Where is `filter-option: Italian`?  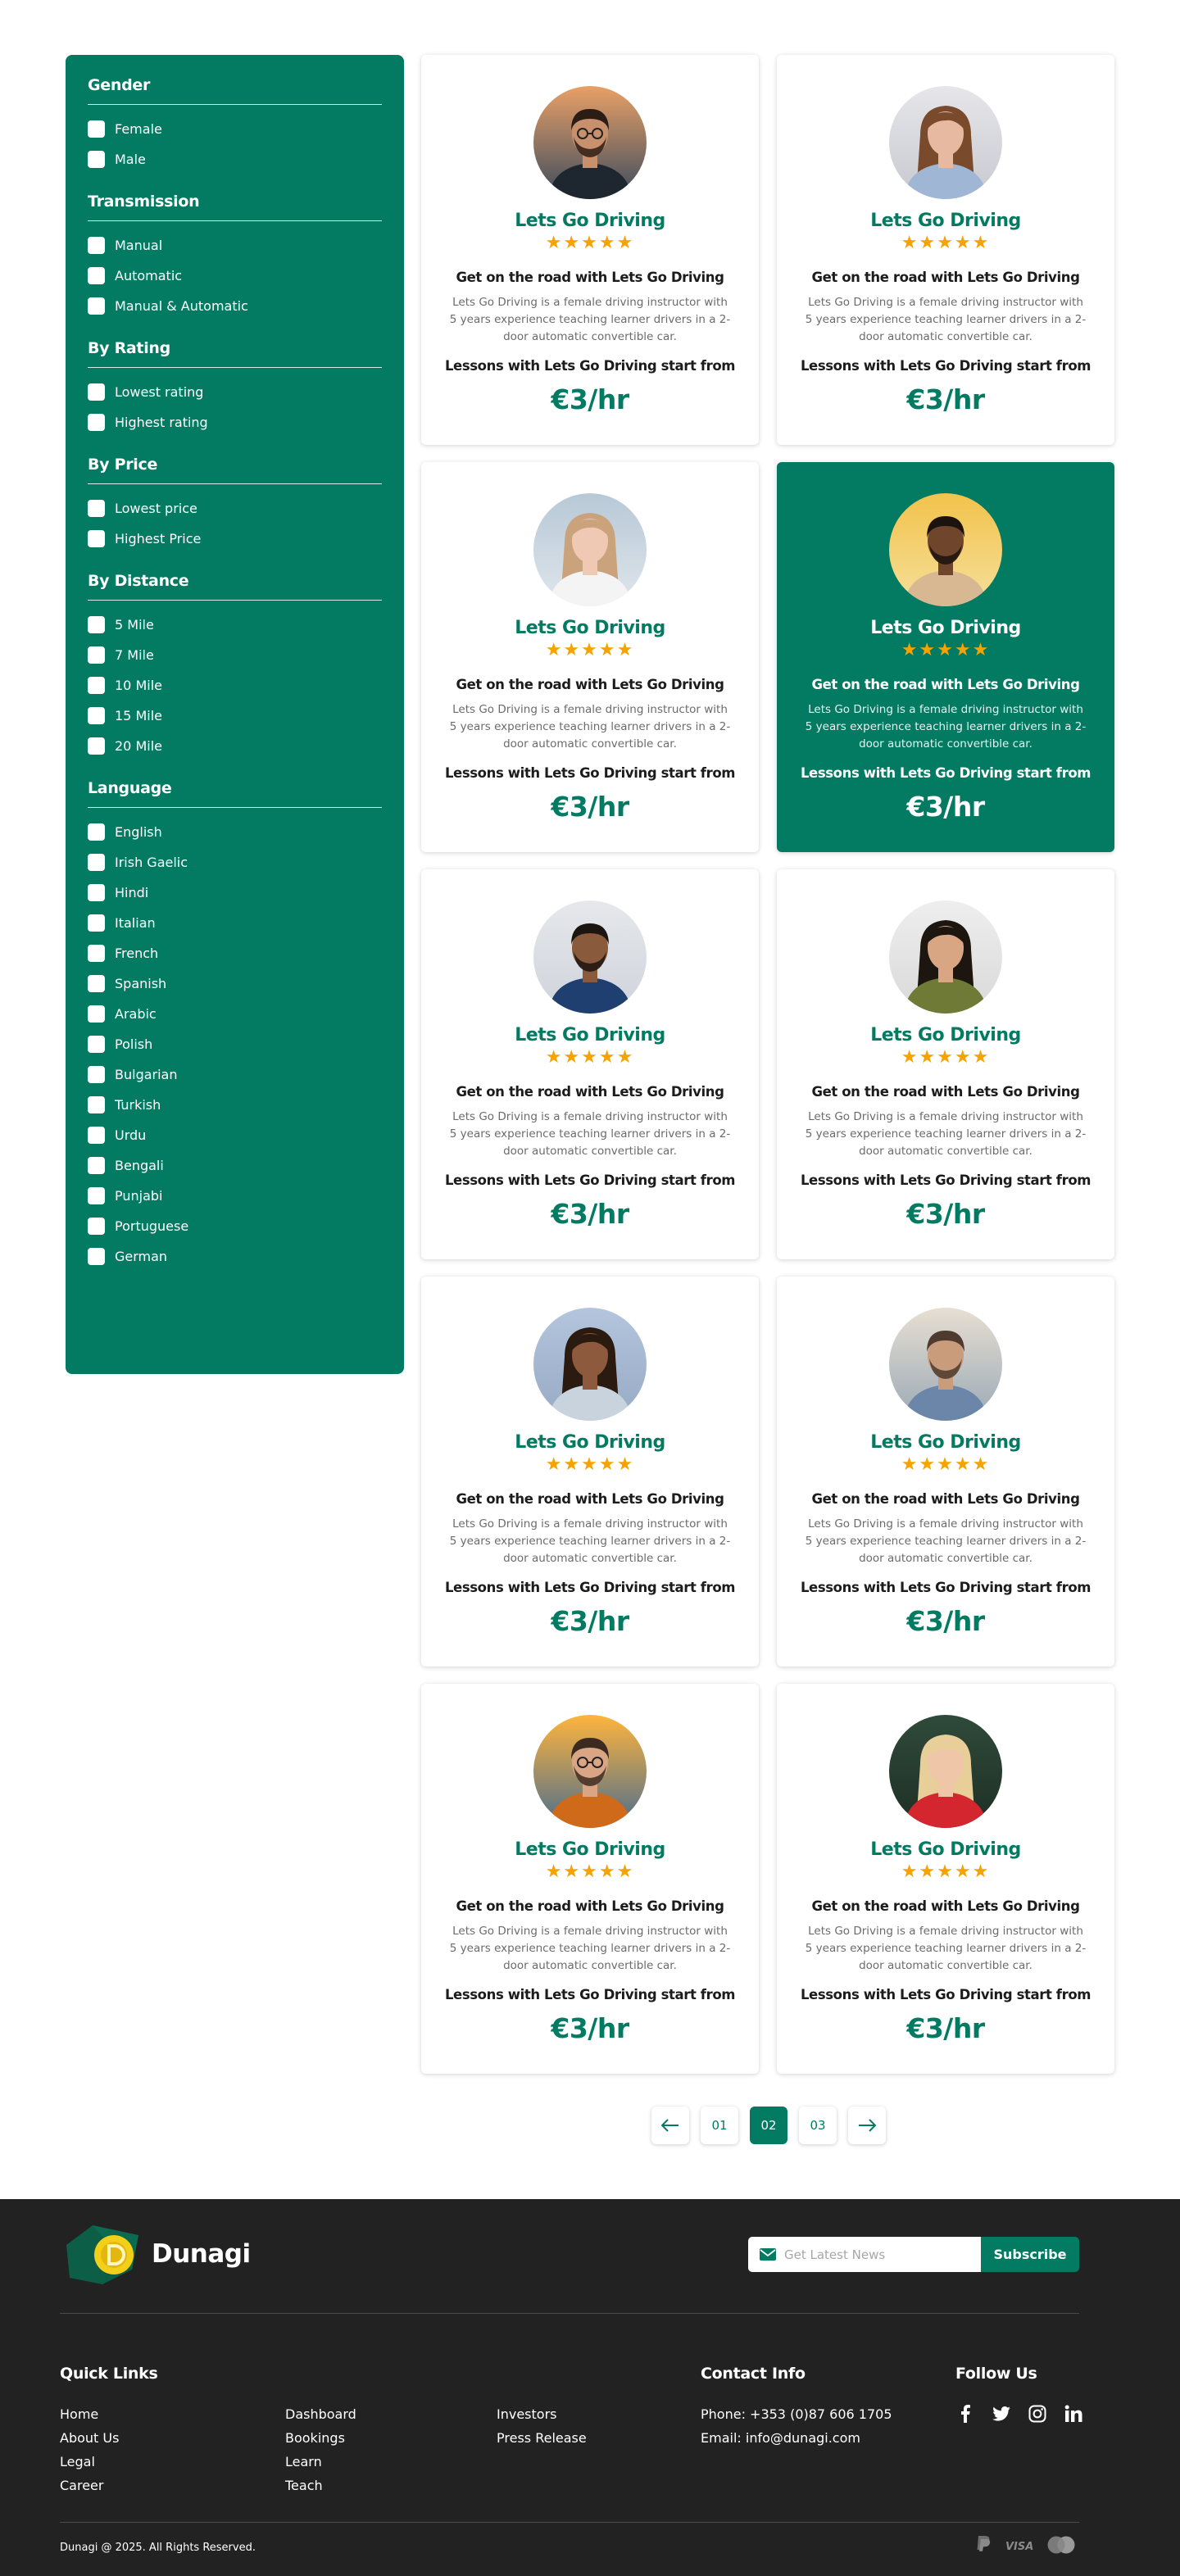
filter-option: Italian is located at coordinates (235, 923).